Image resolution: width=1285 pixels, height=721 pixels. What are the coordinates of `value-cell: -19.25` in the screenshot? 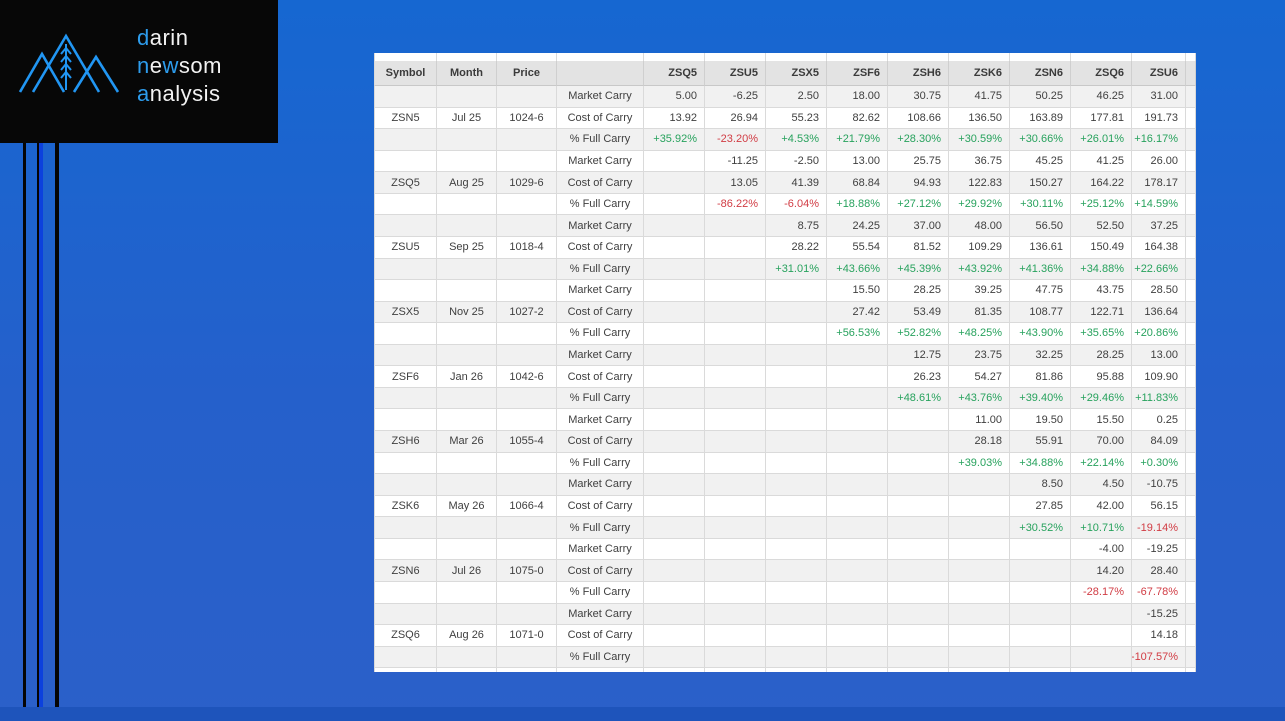 It's located at (1159, 549).